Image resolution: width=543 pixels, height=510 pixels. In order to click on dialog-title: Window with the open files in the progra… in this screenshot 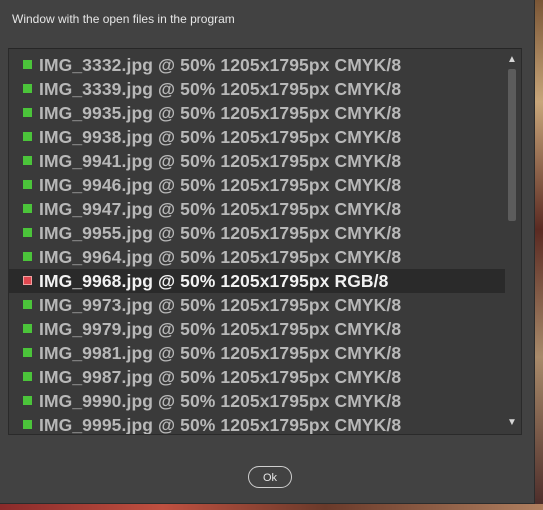, I will do `click(123, 19)`.